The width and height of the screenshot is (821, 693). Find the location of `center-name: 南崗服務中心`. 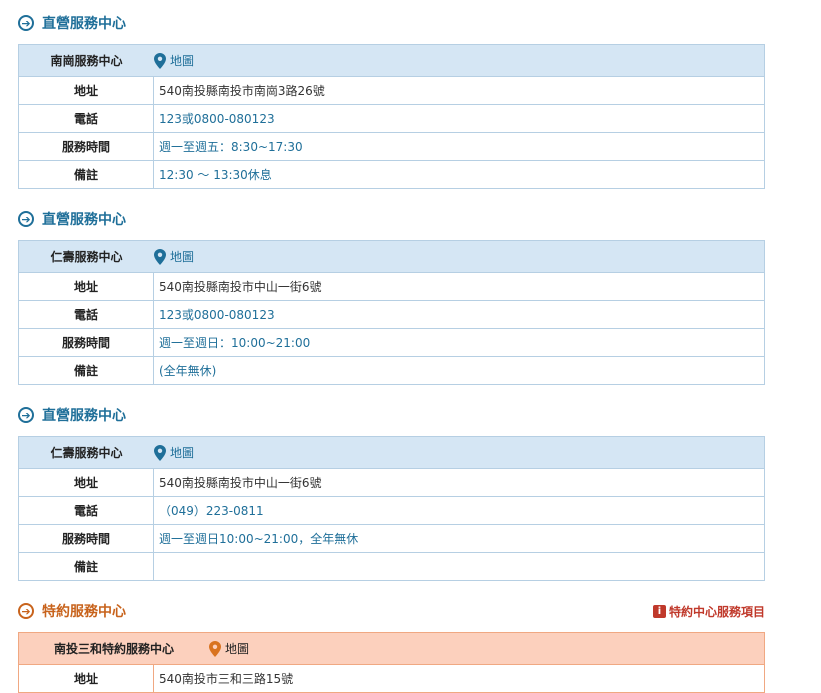

center-name: 南崗服務中心 is located at coordinates (86, 61).